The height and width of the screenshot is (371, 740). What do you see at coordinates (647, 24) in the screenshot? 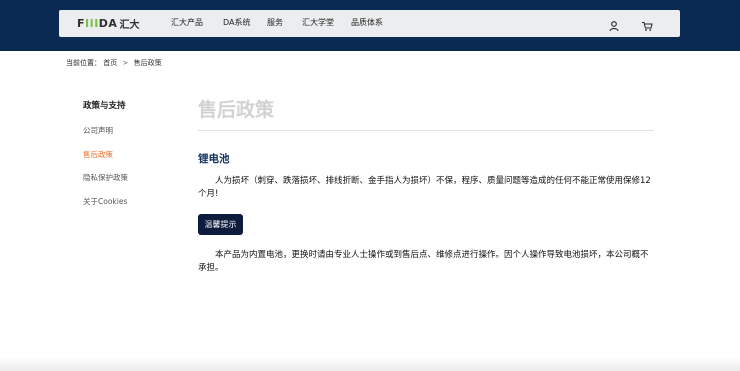
I see `cart-icon` at bounding box center [647, 24].